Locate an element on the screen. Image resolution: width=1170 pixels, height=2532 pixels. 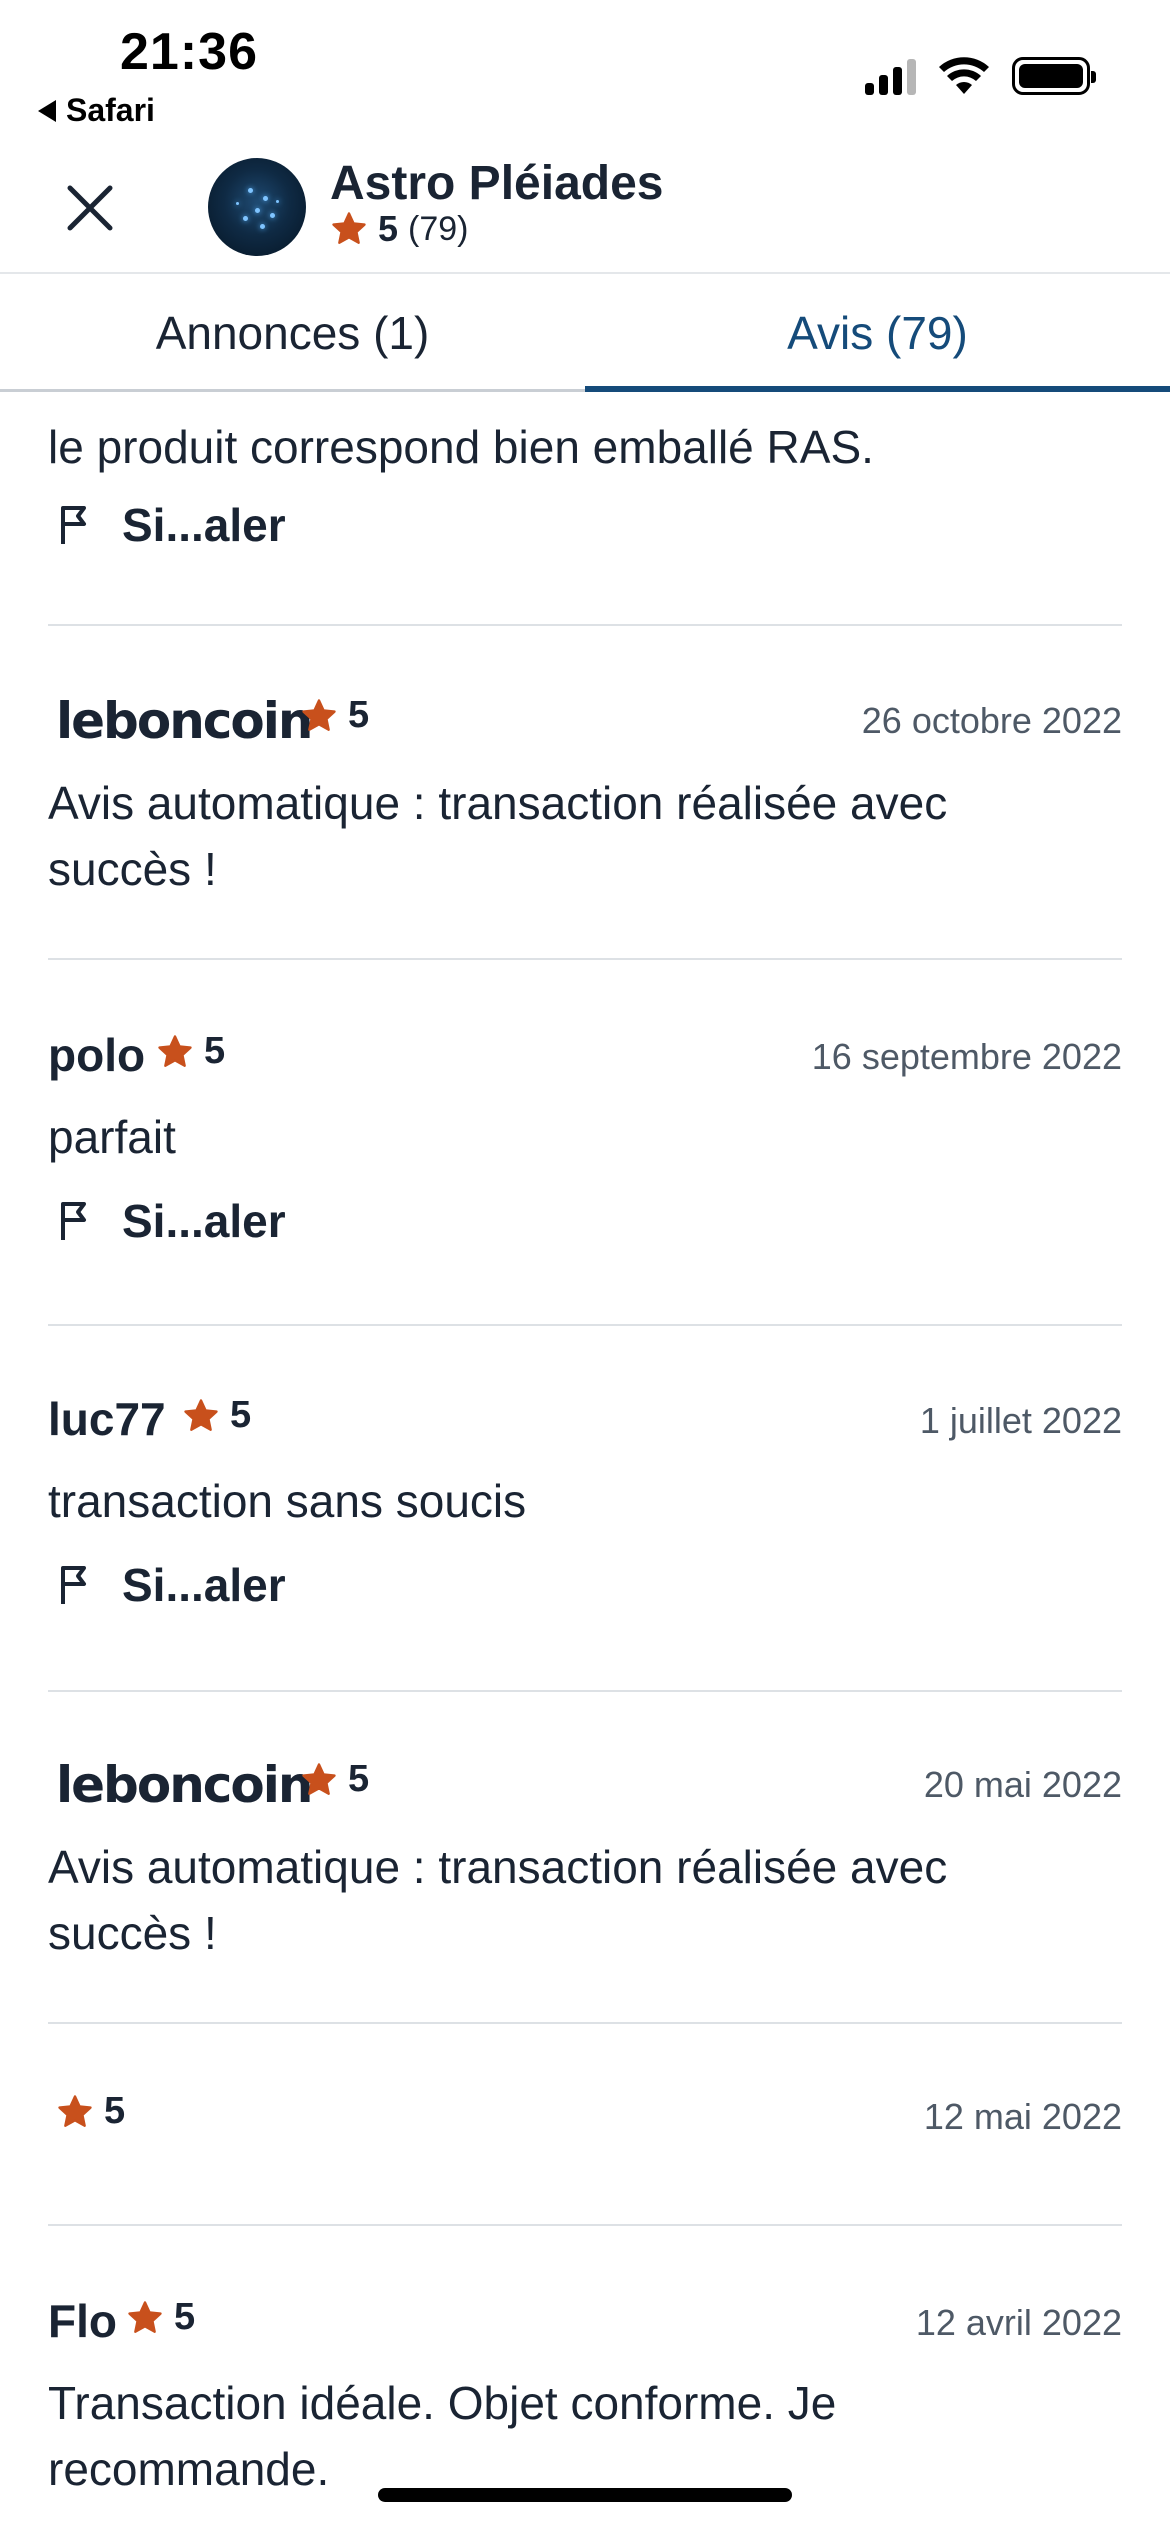
close-button is located at coordinates (90, 208).